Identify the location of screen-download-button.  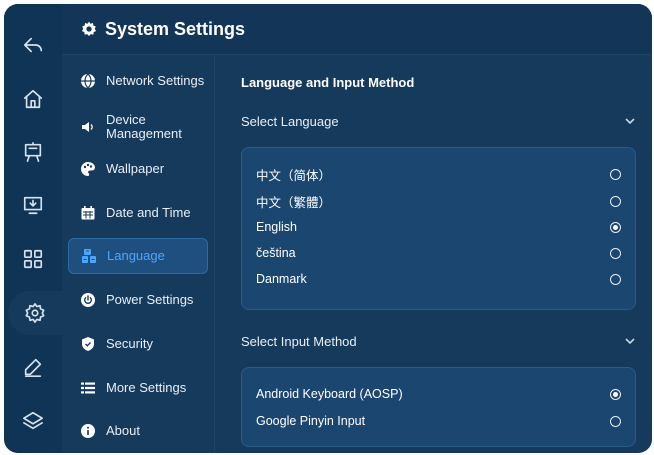
(33, 205).